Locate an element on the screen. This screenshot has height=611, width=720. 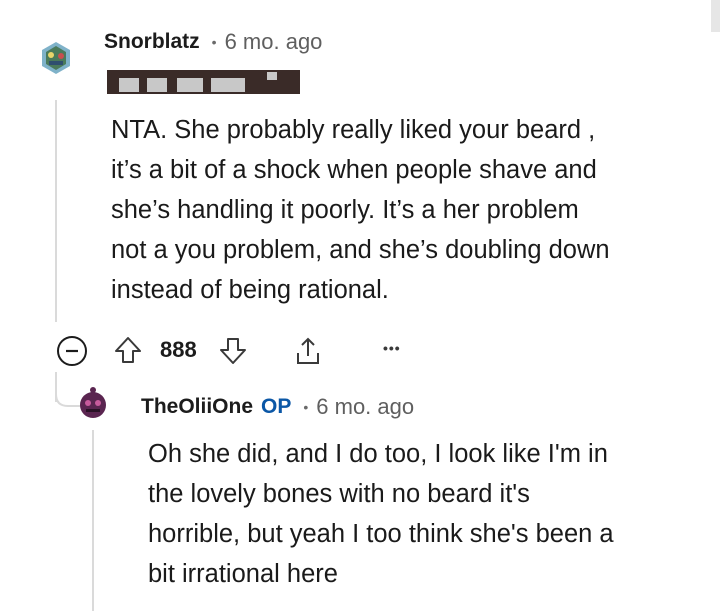
upvote-button is located at coordinates (128, 350).